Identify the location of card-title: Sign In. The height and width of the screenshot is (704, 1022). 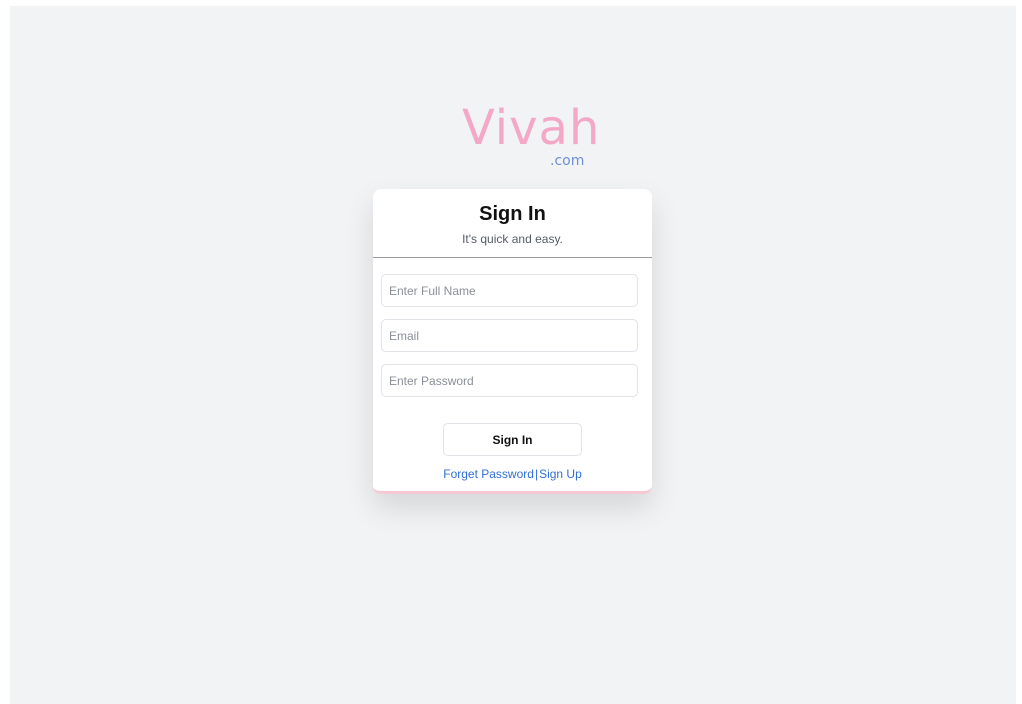
(512, 214).